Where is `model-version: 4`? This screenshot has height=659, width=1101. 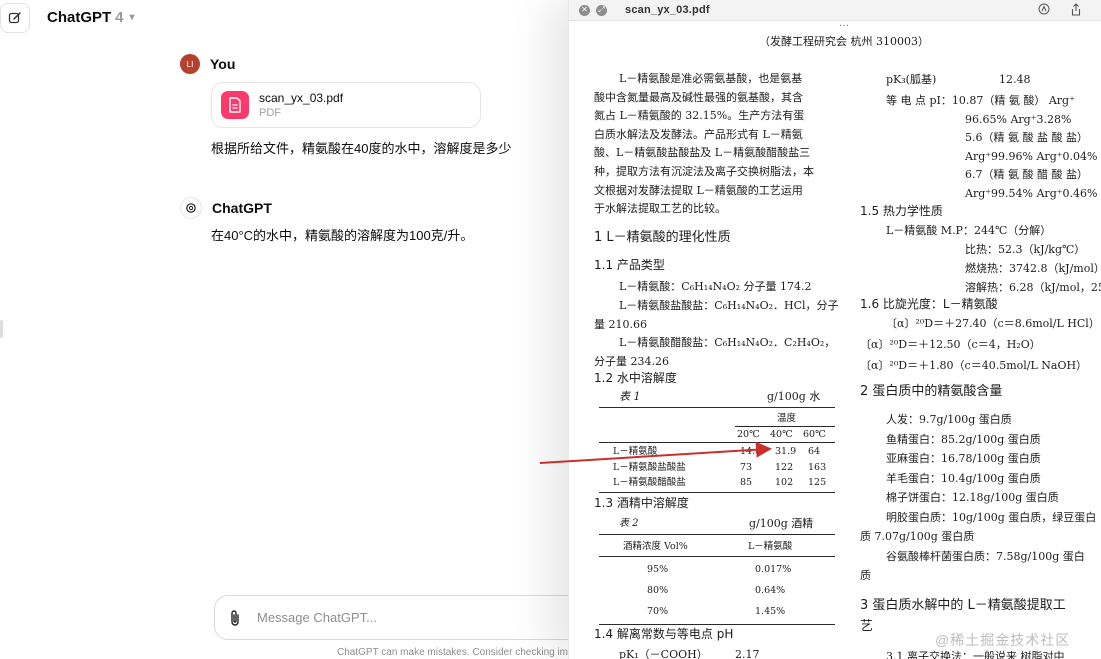 model-version: 4 is located at coordinates (119, 17).